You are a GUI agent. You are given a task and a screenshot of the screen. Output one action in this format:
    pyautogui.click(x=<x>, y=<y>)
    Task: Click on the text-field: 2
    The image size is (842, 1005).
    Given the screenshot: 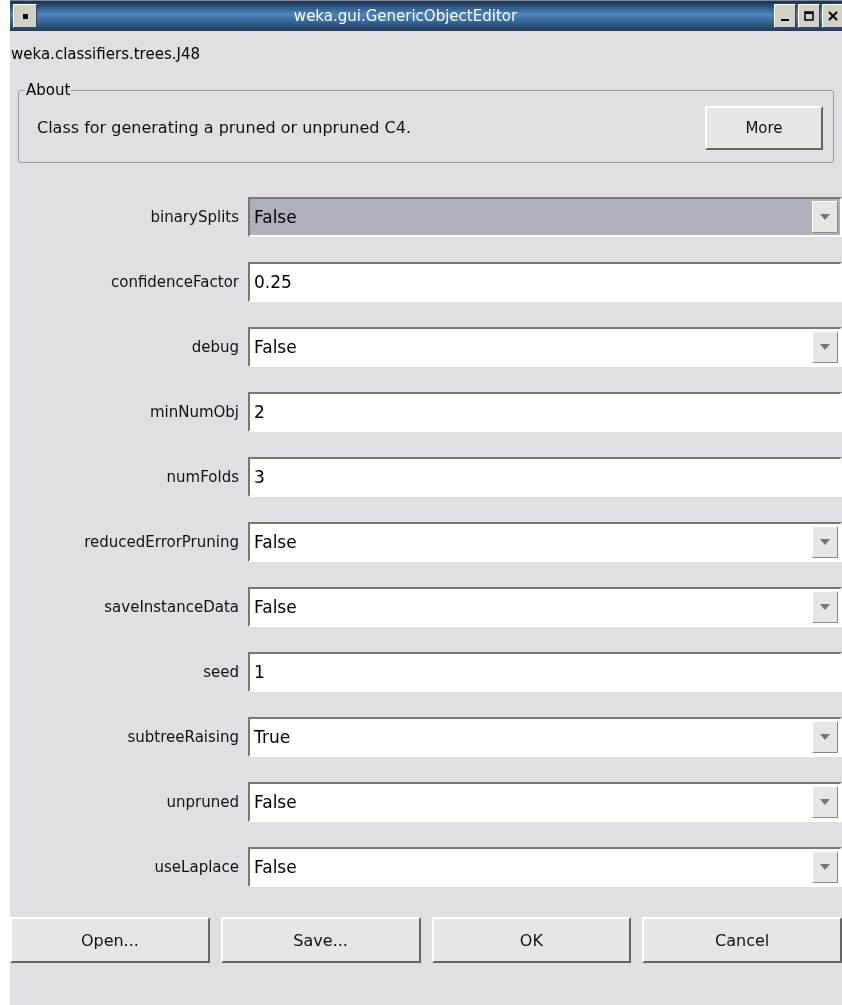 What is the action you would take?
    pyautogui.click(x=545, y=412)
    